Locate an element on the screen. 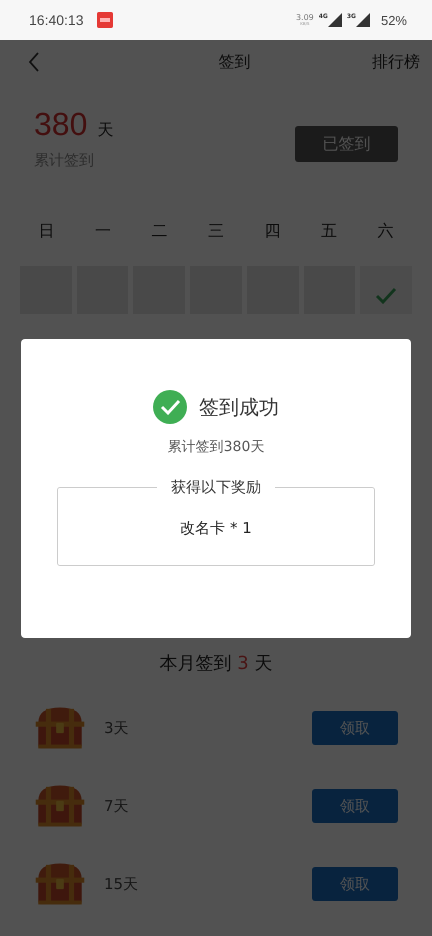 This screenshot has height=936, width=432. month-sign-count: 本月签到 3 天 is located at coordinates (216, 663).